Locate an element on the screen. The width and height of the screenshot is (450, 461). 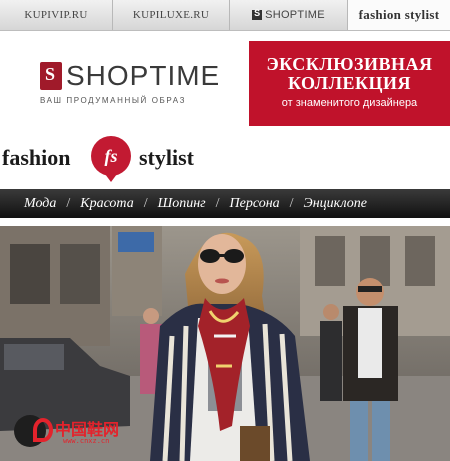
tab-shoptime: SHOPTIME is located at coordinates (289, 15).